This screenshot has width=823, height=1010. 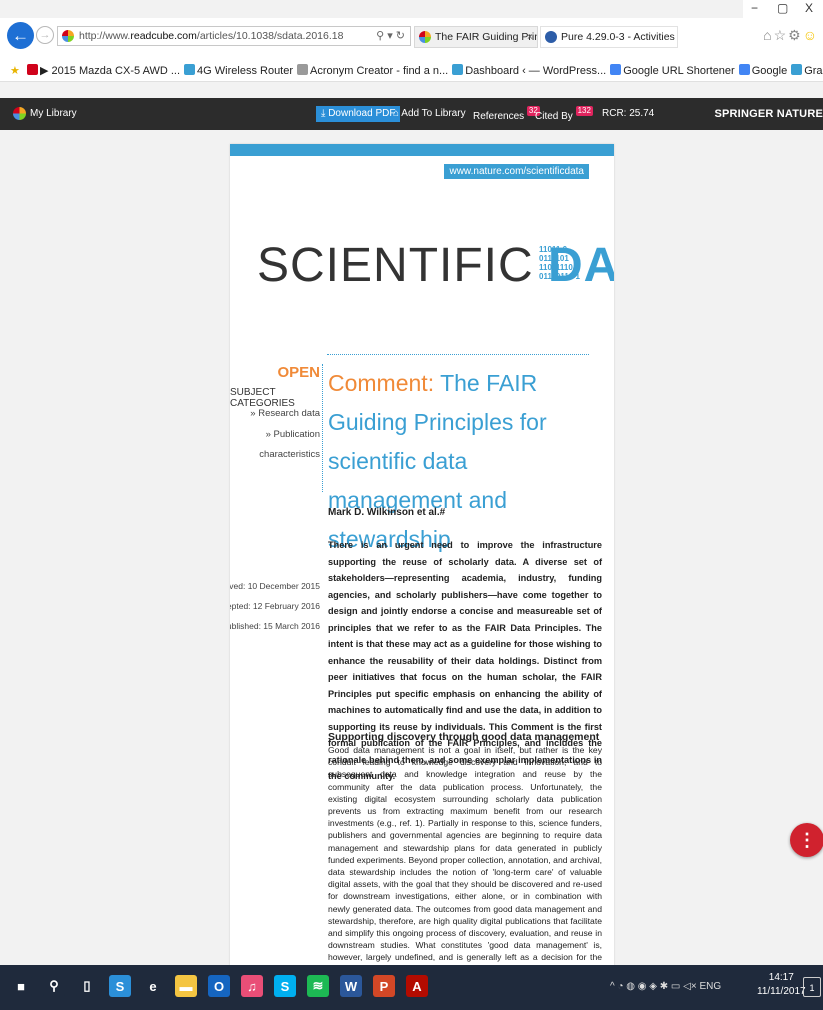 What do you see at coordinates (811, 35) in the screenshot?
I see `smiley-feedback-icon: ☺` at bounding box center [811, 35].